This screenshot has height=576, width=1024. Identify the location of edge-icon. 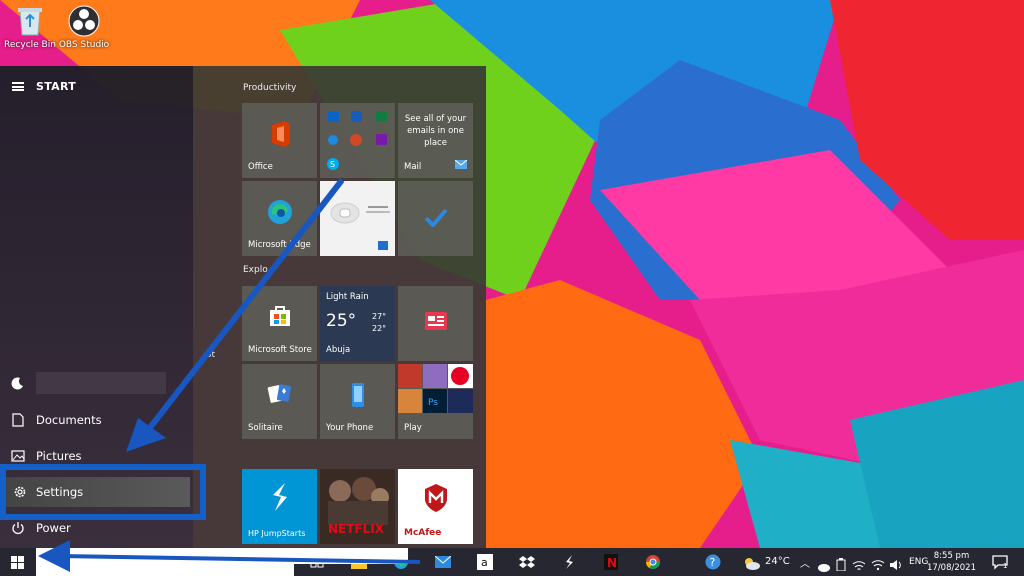
(279, 212).